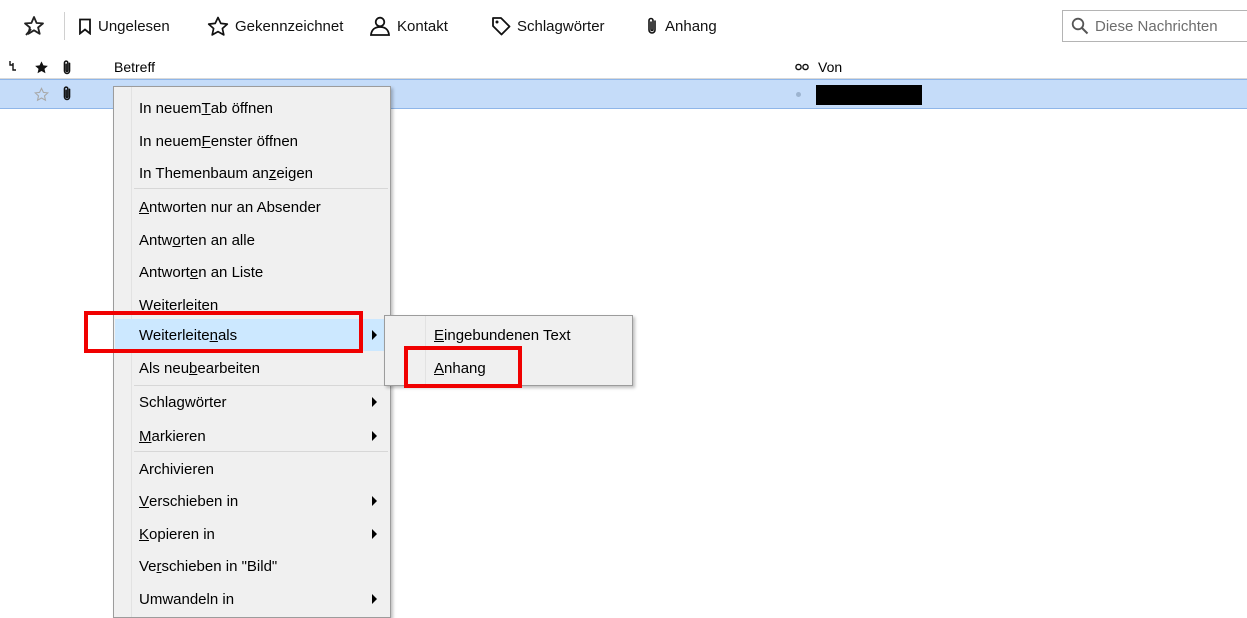 The image size is (1247, 618). What do you see at coordinates (252, 108) in the screenshot?
I see `menu-item-open-in-new-tab: In neuem Tab öffnen` at bounding box center [252, 108].